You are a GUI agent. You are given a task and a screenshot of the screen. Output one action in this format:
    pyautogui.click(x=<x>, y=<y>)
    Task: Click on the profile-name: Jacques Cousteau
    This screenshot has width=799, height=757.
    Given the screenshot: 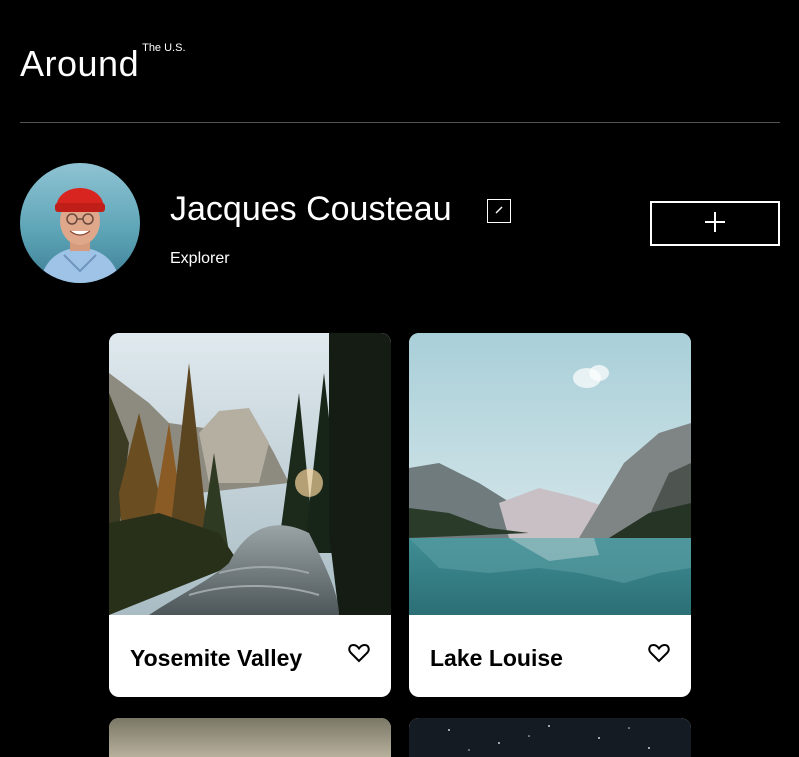 What is the action you would take?
    pyautogui.click(x=311, y=209)
    